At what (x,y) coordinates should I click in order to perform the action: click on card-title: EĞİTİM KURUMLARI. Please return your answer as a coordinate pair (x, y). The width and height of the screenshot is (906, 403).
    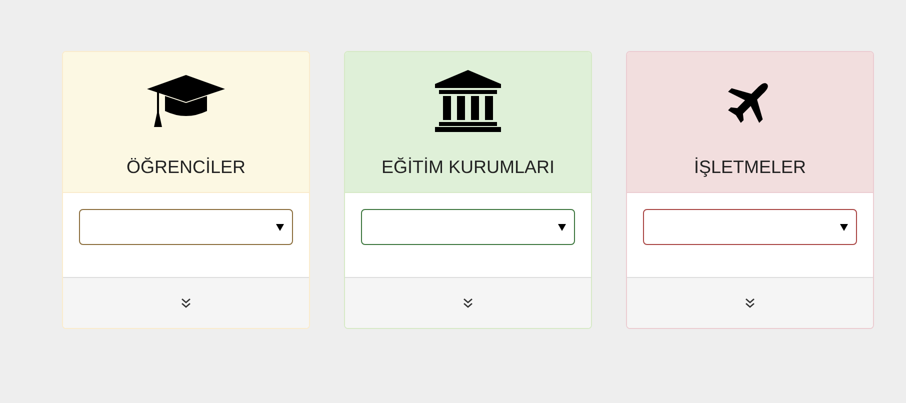
    Looking at the image, I should click on (467, 167).